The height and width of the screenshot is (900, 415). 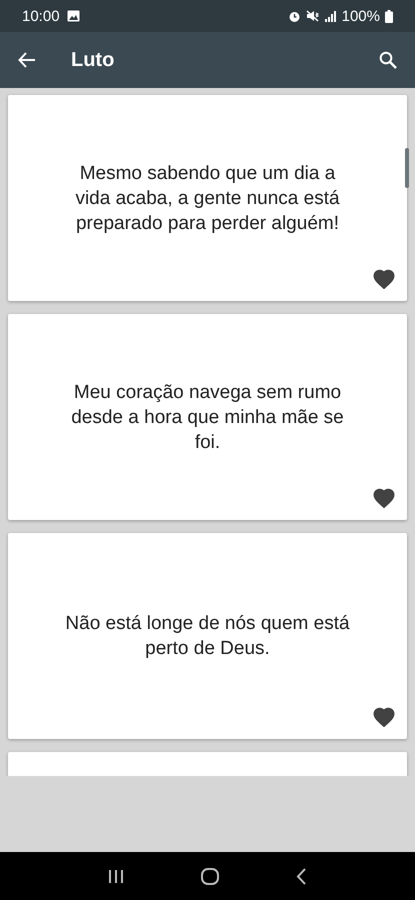 I want to click on image-icon, so click(x=73, y=16).